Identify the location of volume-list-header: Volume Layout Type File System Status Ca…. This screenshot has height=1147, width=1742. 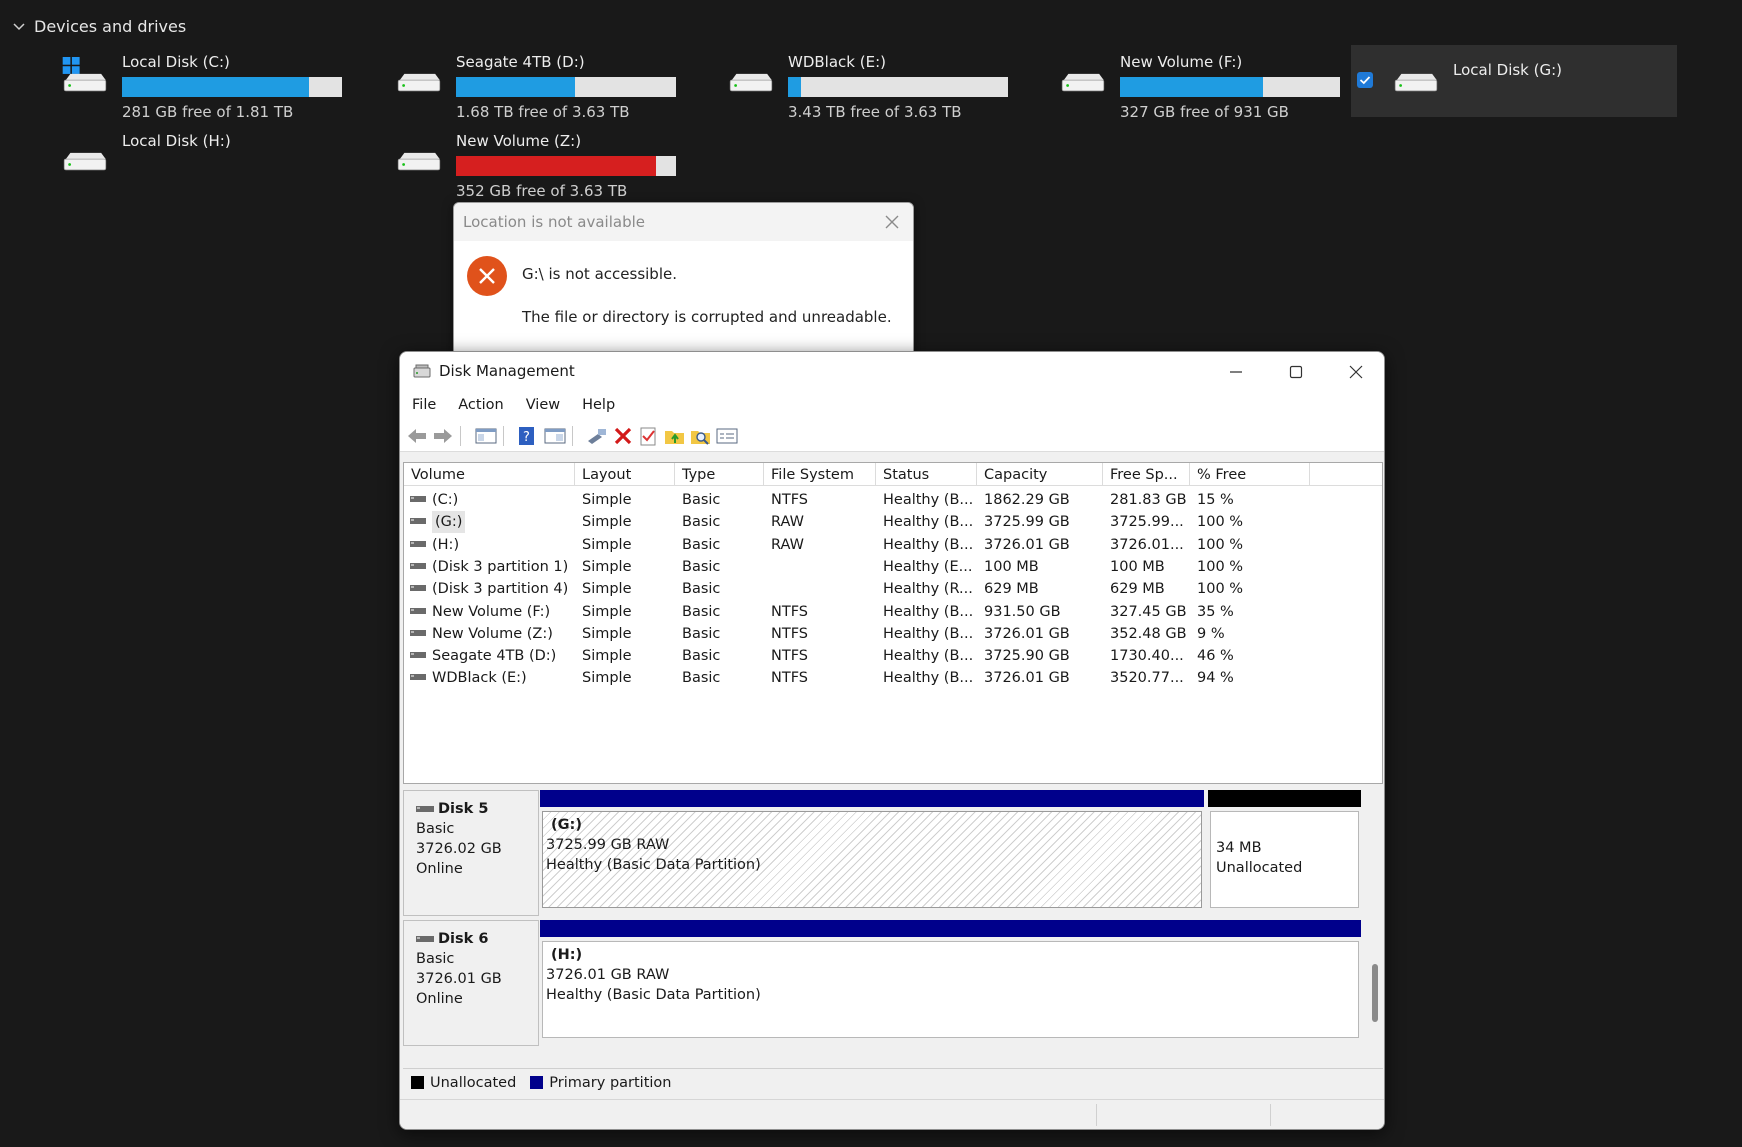
(893, 474).